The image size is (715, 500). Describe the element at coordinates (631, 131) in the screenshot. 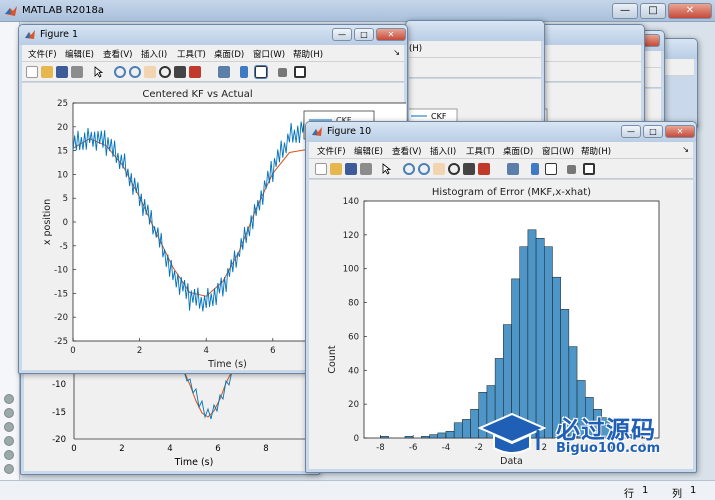

I see `figure10-minimize-button: —` at that location.